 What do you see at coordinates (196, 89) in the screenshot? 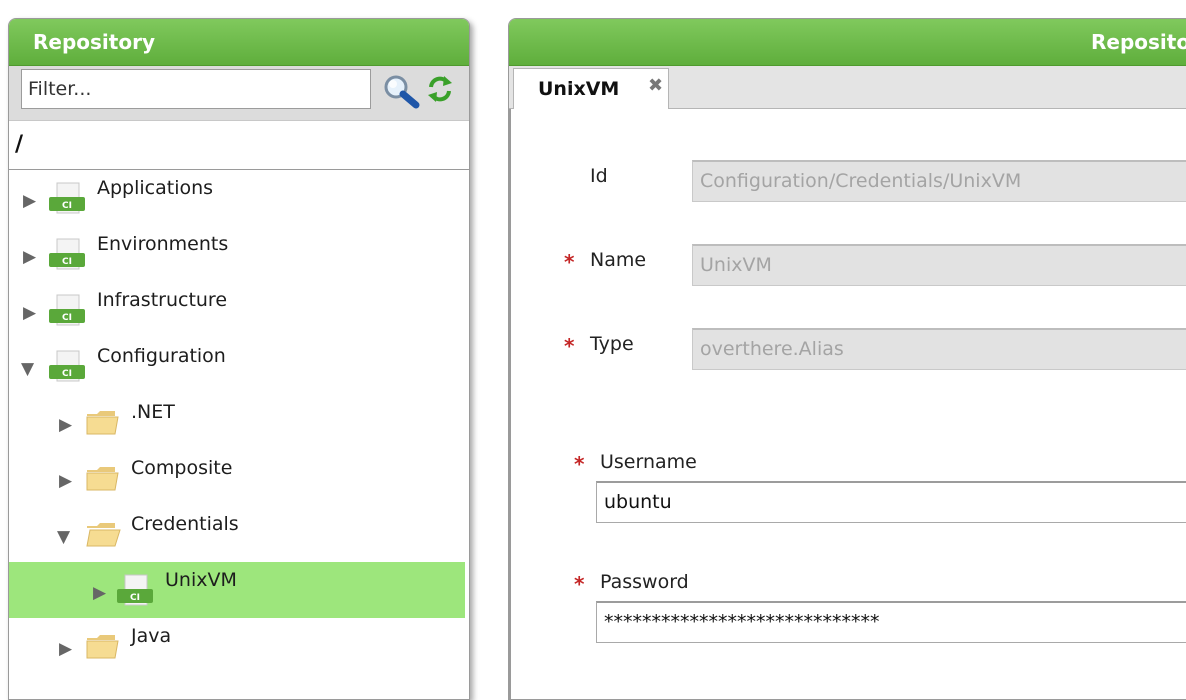
I see `filter-input` at bounding box center [196, 89].